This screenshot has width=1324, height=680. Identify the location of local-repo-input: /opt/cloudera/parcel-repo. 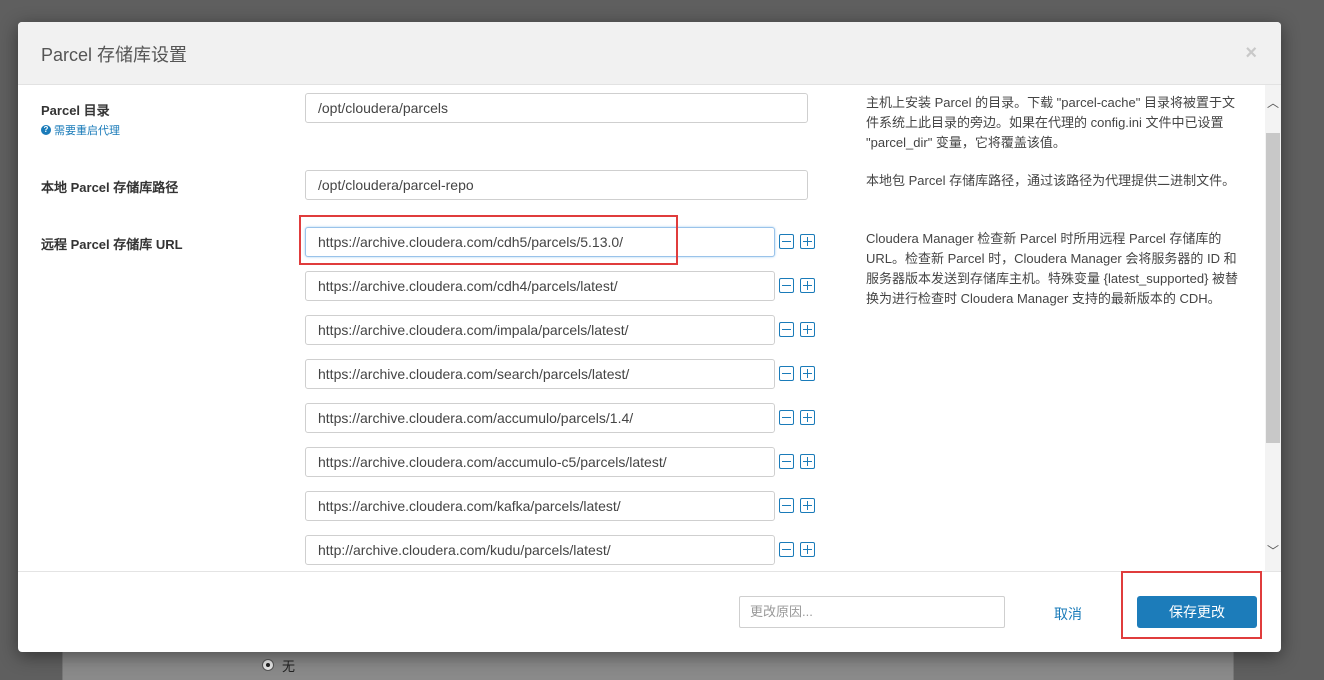
(556, 185).